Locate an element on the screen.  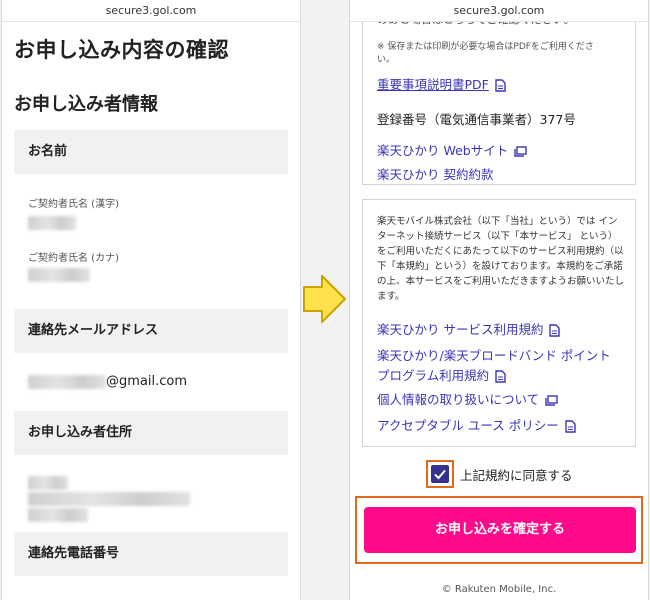
pdf-link-label: 重要事項説明書PDF is located at coordinates (433, 84).